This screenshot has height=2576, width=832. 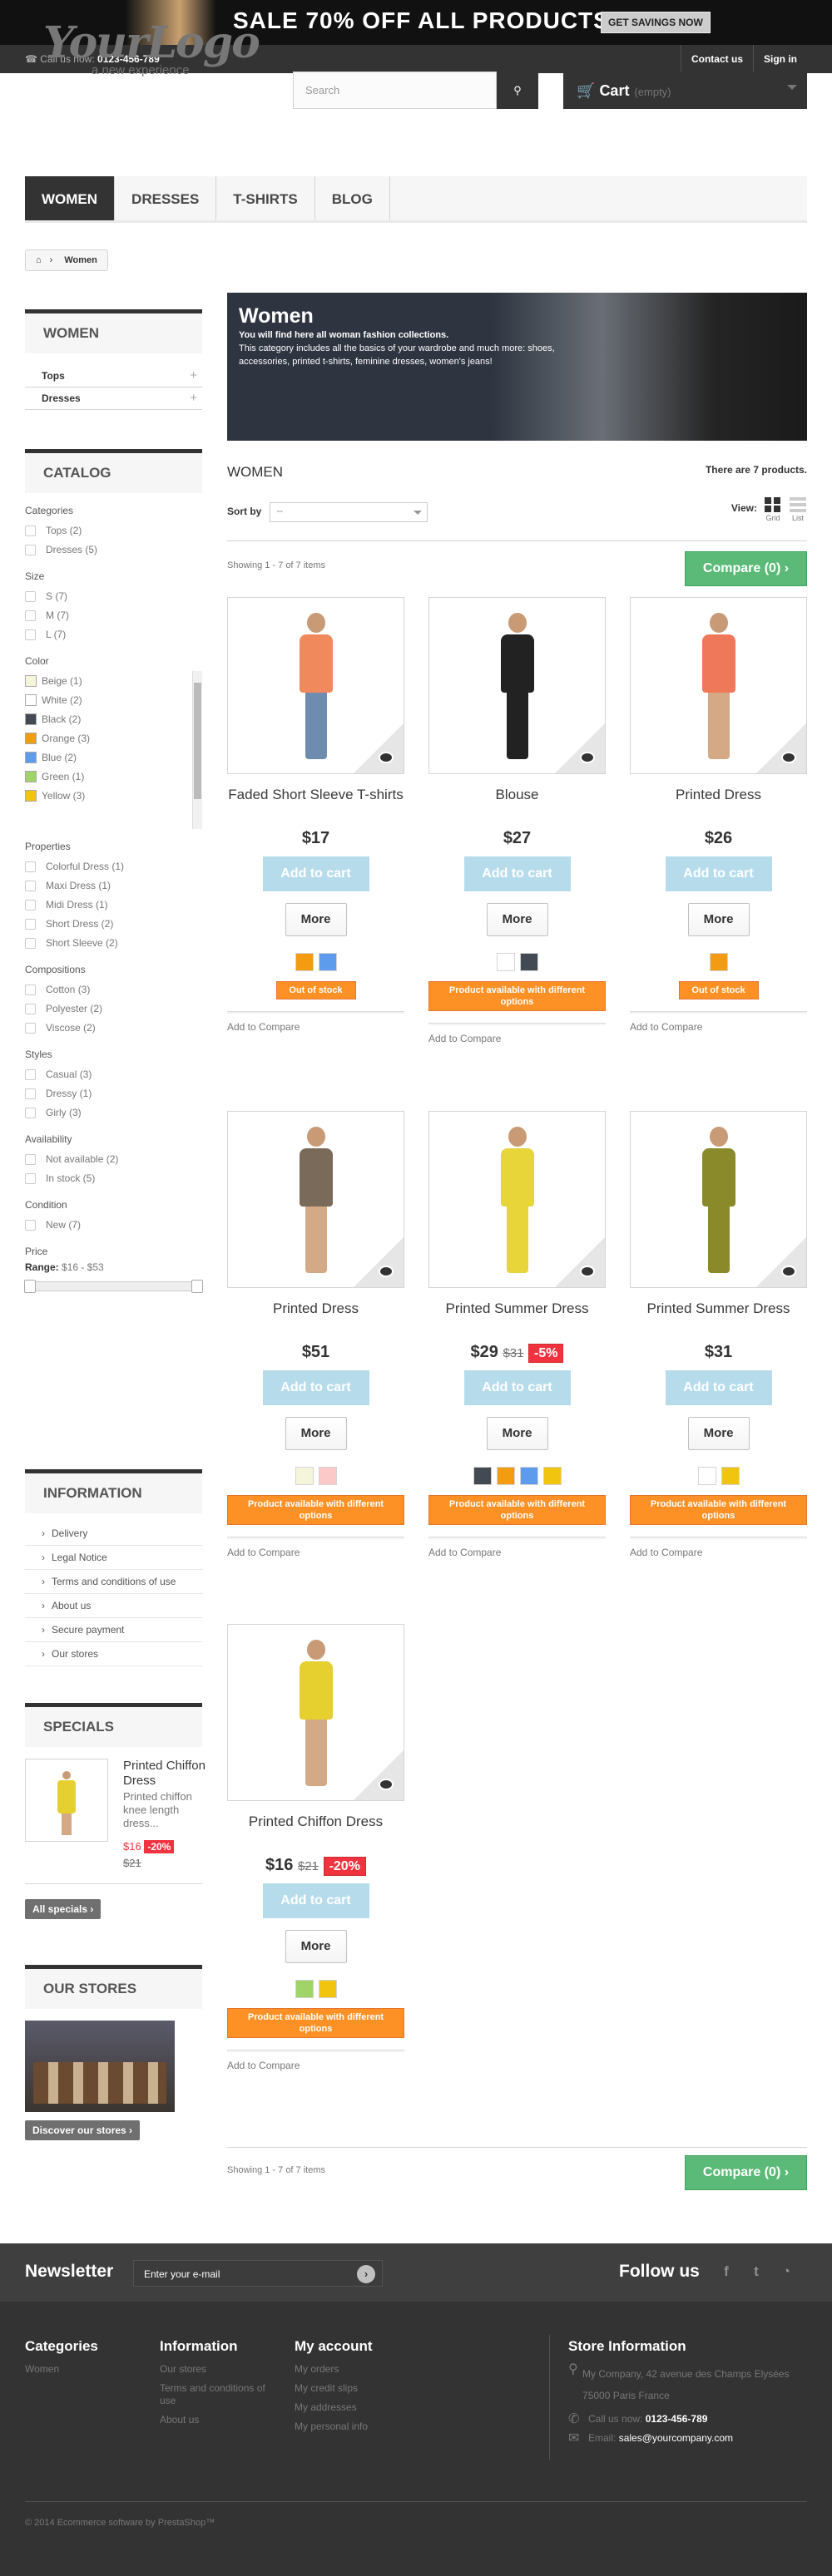 I want to click on rss-icon: ◔, so click(x=786, y=2272).